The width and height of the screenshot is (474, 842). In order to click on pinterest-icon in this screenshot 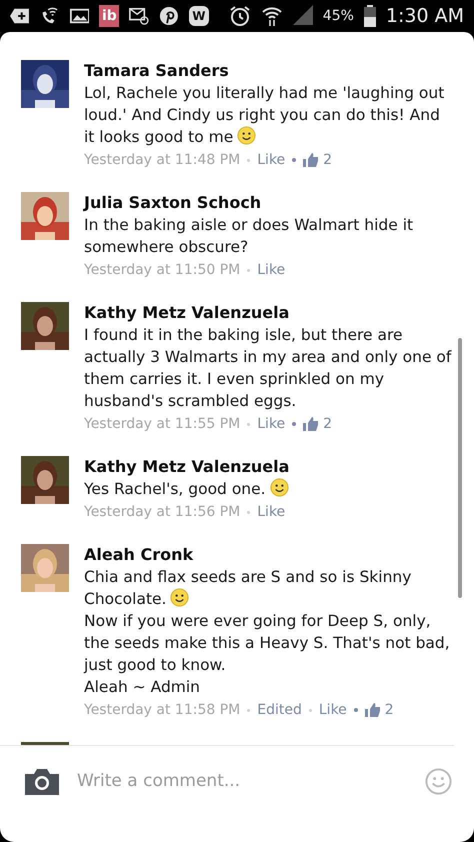, I will do `click(169, 16)`.